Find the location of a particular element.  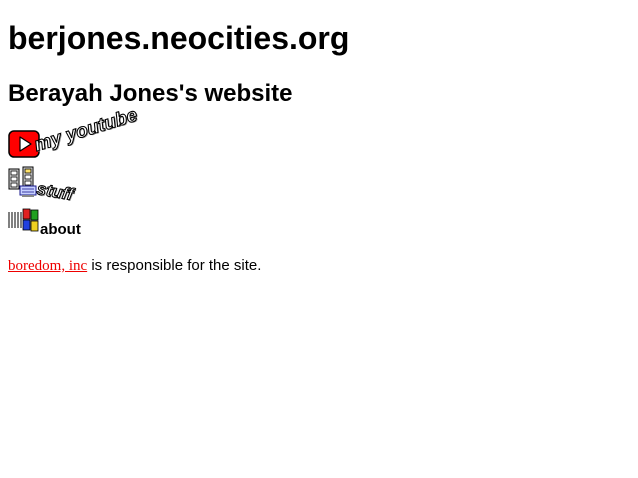

stuff-label: stuff is located at coordinates (55, 192).